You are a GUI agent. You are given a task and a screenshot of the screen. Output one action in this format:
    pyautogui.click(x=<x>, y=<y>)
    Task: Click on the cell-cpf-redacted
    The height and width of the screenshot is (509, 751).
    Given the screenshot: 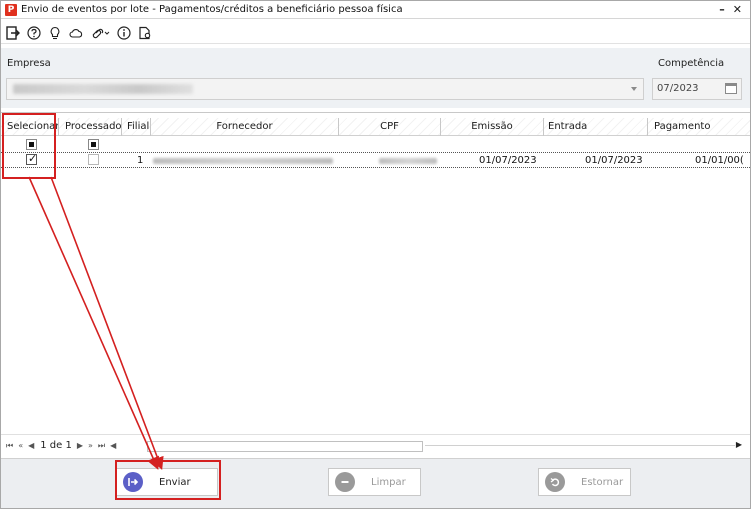 What is the action you would take?
    pyautogui.click(x=408, y=161)
    